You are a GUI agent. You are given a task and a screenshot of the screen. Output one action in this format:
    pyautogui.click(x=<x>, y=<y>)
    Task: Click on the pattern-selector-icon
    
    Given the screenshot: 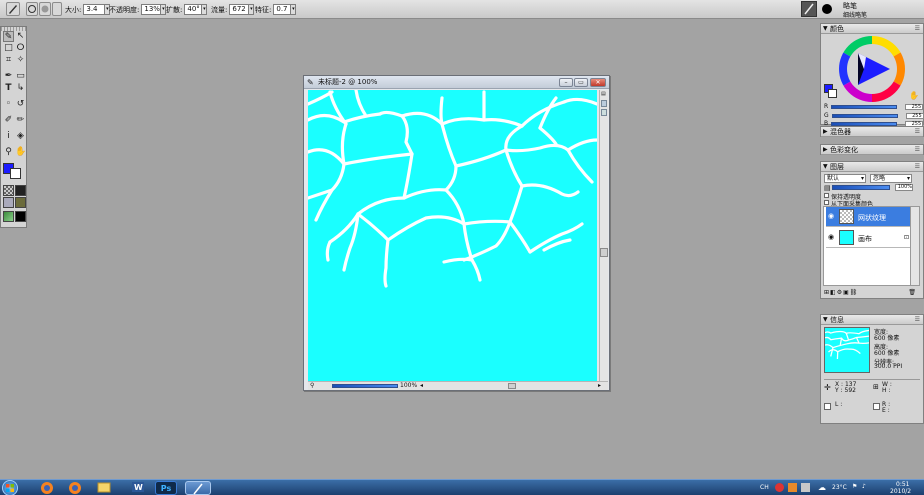 What is the action you would take?
    pyautogui.click(x=8, y=202)
    